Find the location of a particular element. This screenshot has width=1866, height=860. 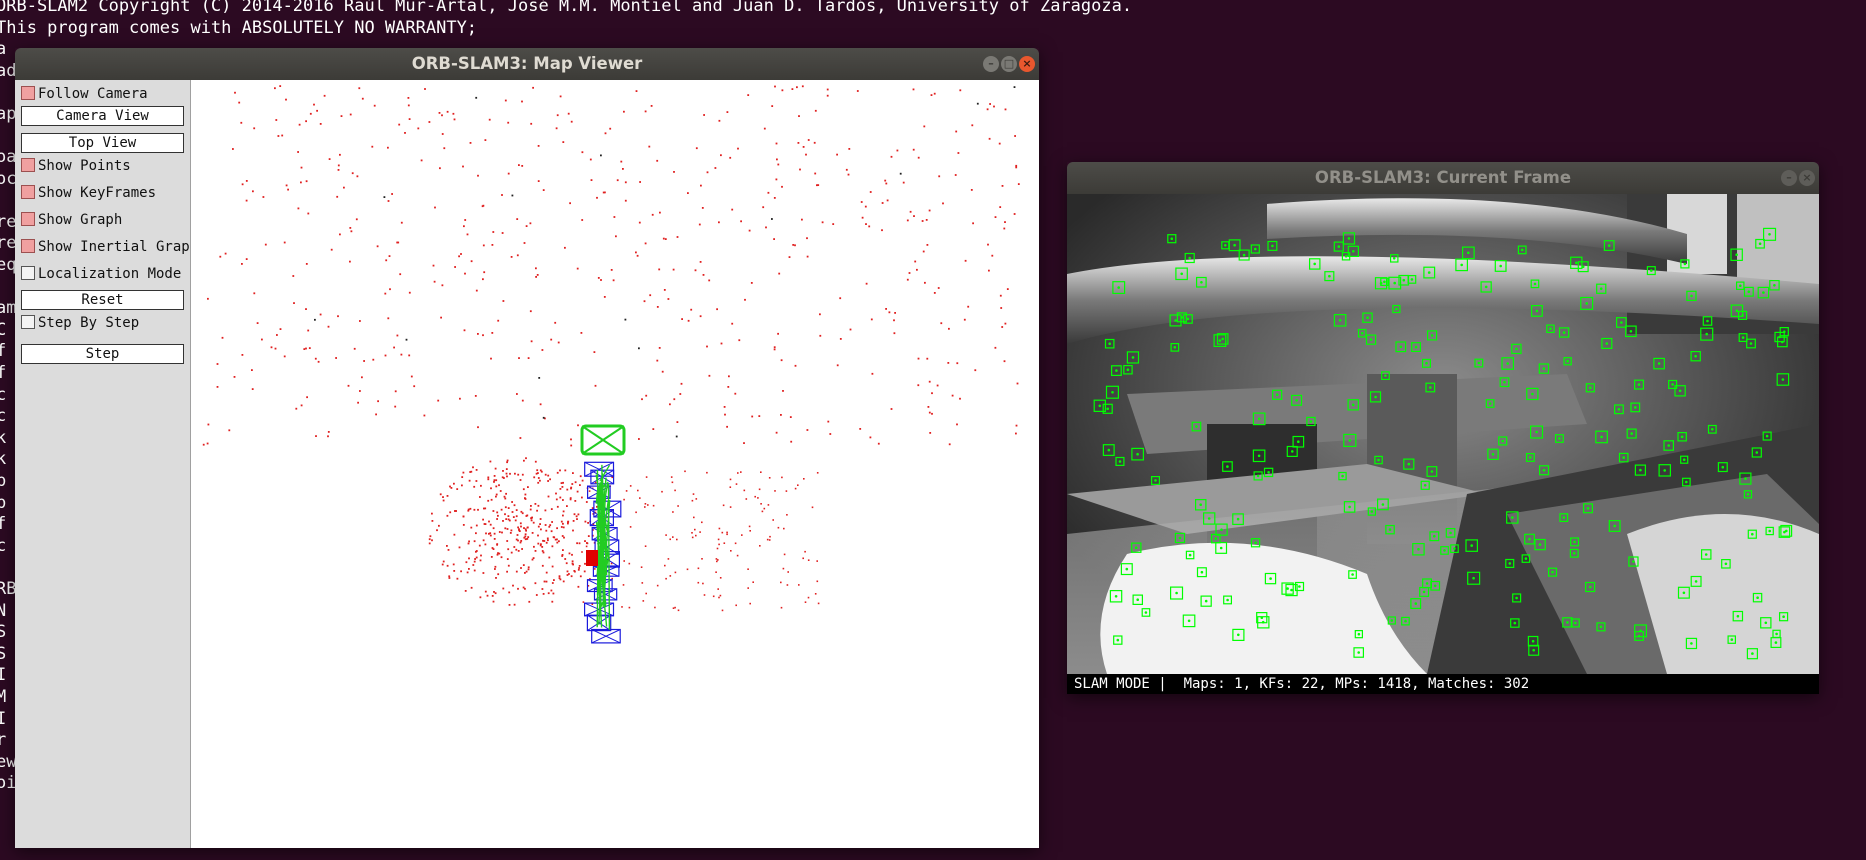

step-by-step-checkbox: Step By Step is located at coordinates (80, 323).